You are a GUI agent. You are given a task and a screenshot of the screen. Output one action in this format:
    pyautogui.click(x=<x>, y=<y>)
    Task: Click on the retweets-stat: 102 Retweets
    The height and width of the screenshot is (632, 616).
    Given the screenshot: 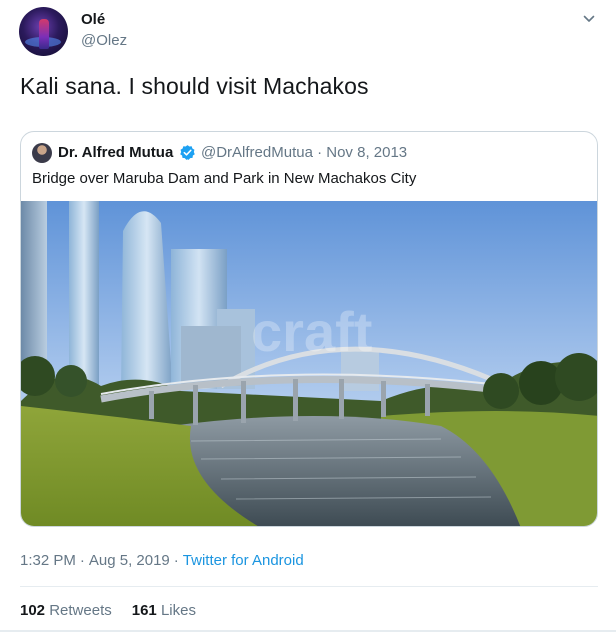 What is the action you would take?
    pyautogui.click(x=66, y=610)
    